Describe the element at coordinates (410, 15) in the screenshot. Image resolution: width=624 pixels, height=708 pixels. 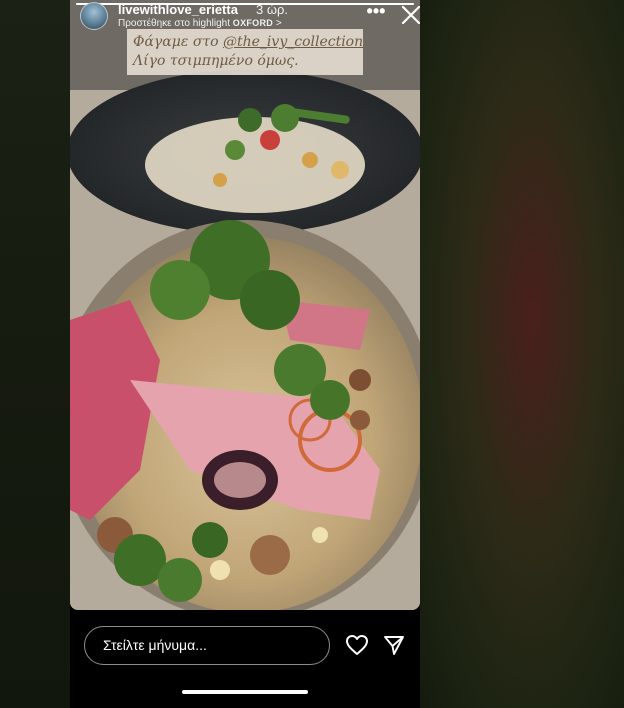
I see `close-icon` at that location.